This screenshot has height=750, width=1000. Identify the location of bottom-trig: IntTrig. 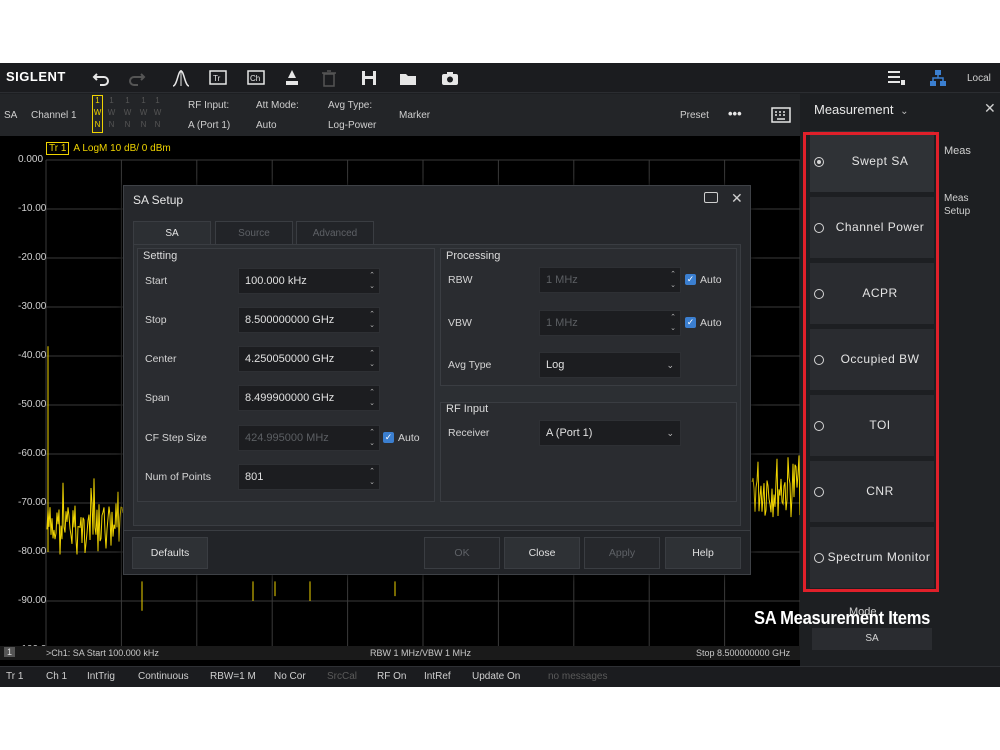
(101, 676).